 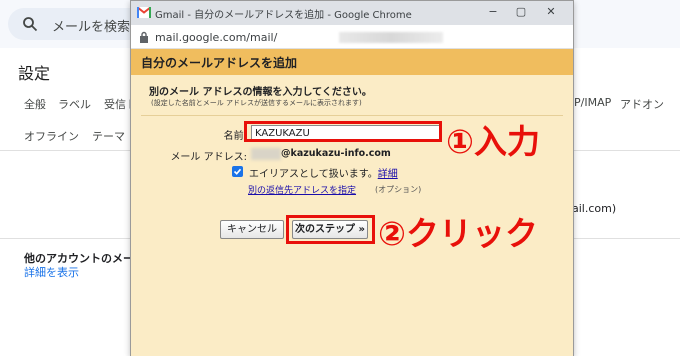 I want to click on alias-checkbox, so click(x=237, y=171).